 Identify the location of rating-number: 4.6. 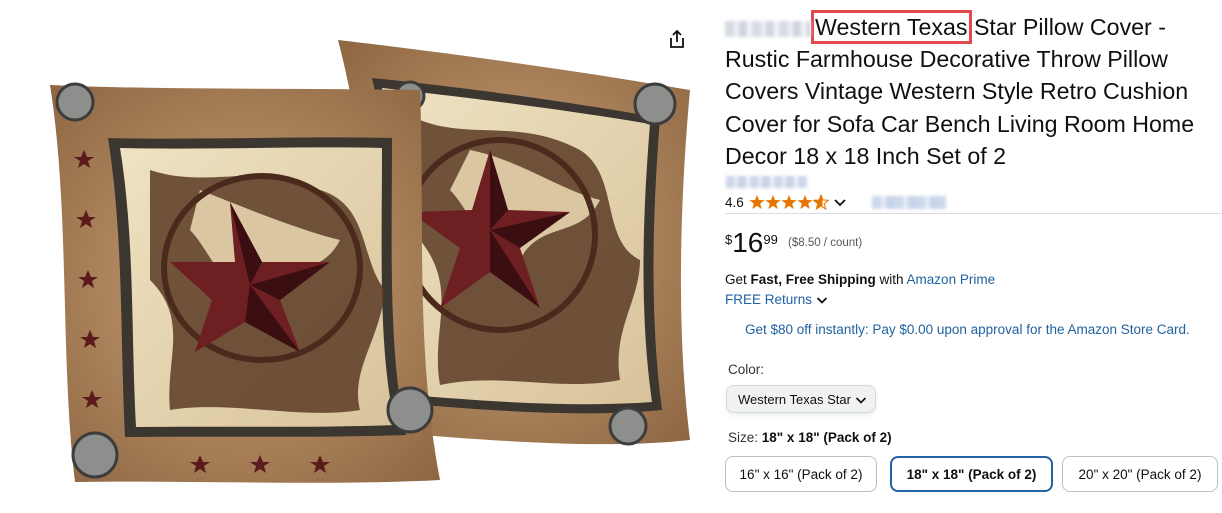
(734, 202).